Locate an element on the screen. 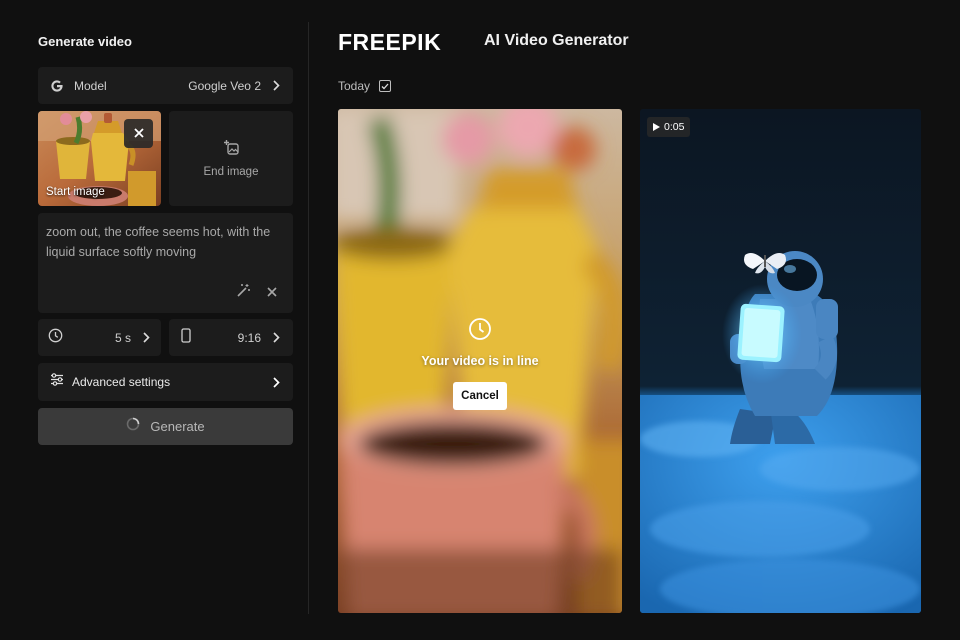 The width and height of the screenshot is (960, 640). panel-title: Generate video is located at coordinates (85, 41).